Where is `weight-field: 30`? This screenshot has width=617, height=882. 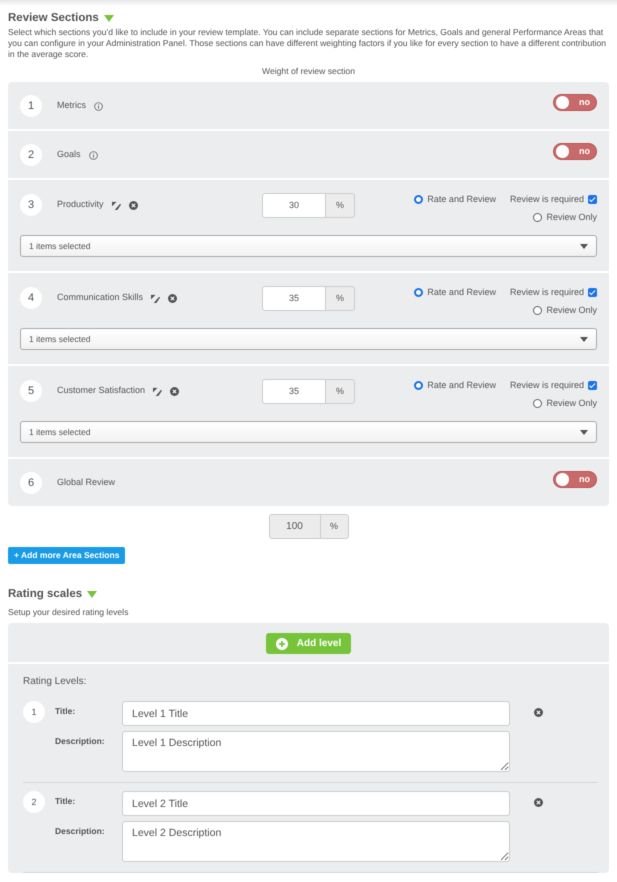 weight-field: 30 is located at coordinates (294, 205).